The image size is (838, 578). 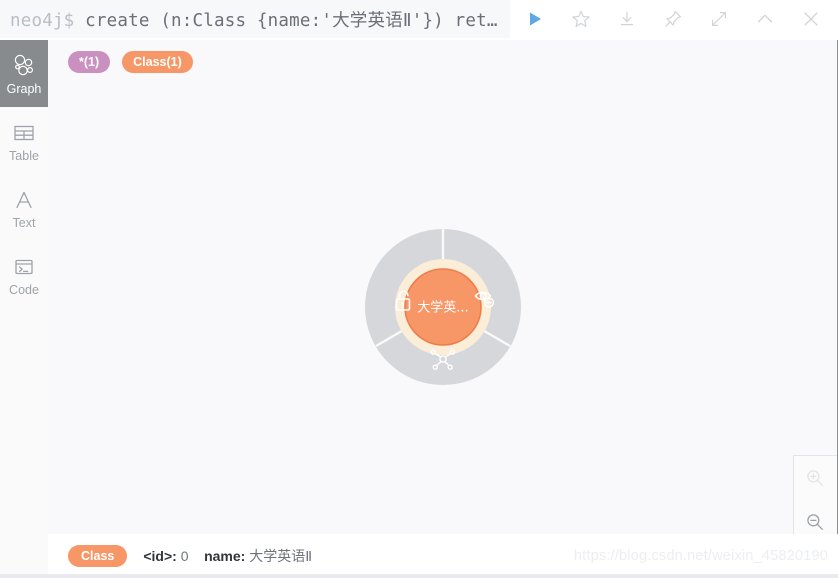 I want to click on header-toolbar, so click(x=675, y=19).